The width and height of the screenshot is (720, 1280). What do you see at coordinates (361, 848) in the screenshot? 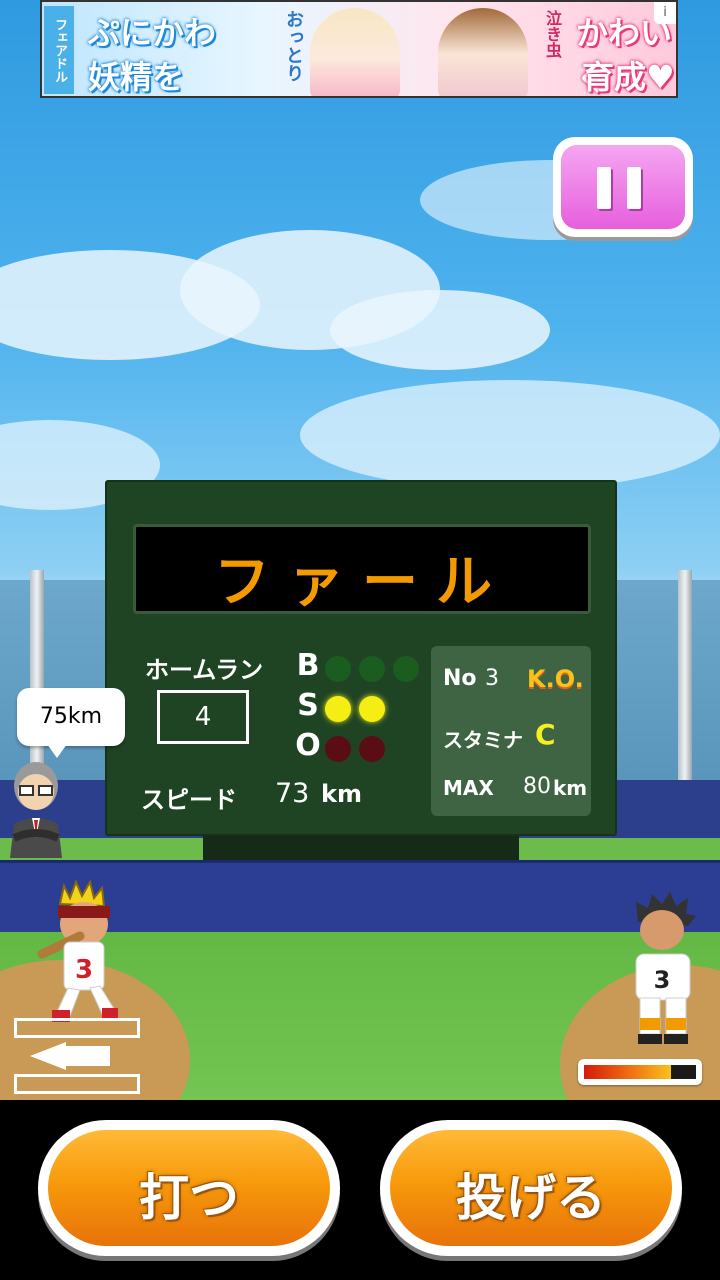
I see `scoreboard-stand` at bounding box center [361, 848].